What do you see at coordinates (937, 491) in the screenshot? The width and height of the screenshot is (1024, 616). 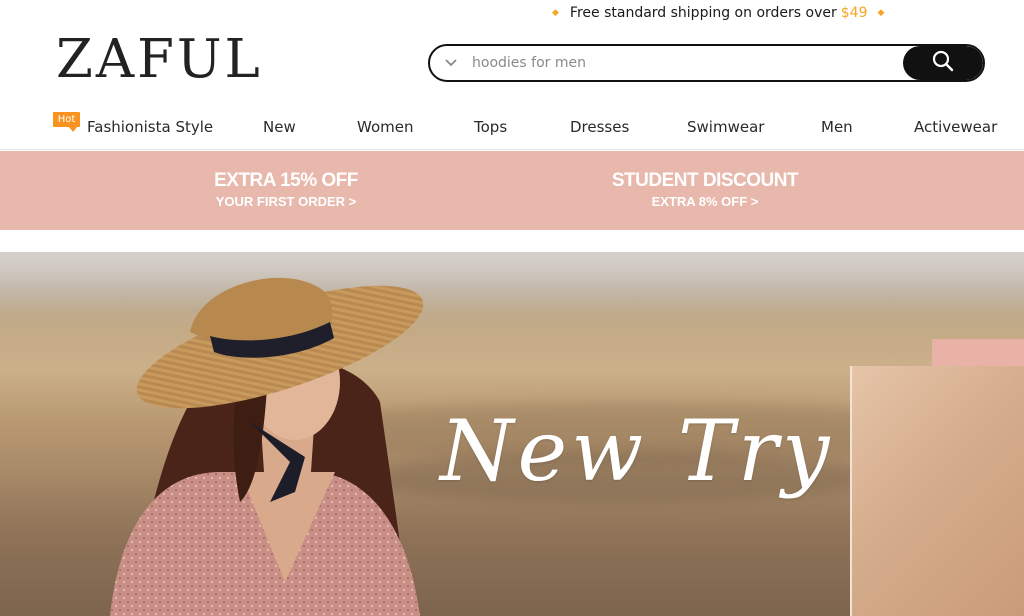 I see `promo-card-image` at bounding box center [937, 491].